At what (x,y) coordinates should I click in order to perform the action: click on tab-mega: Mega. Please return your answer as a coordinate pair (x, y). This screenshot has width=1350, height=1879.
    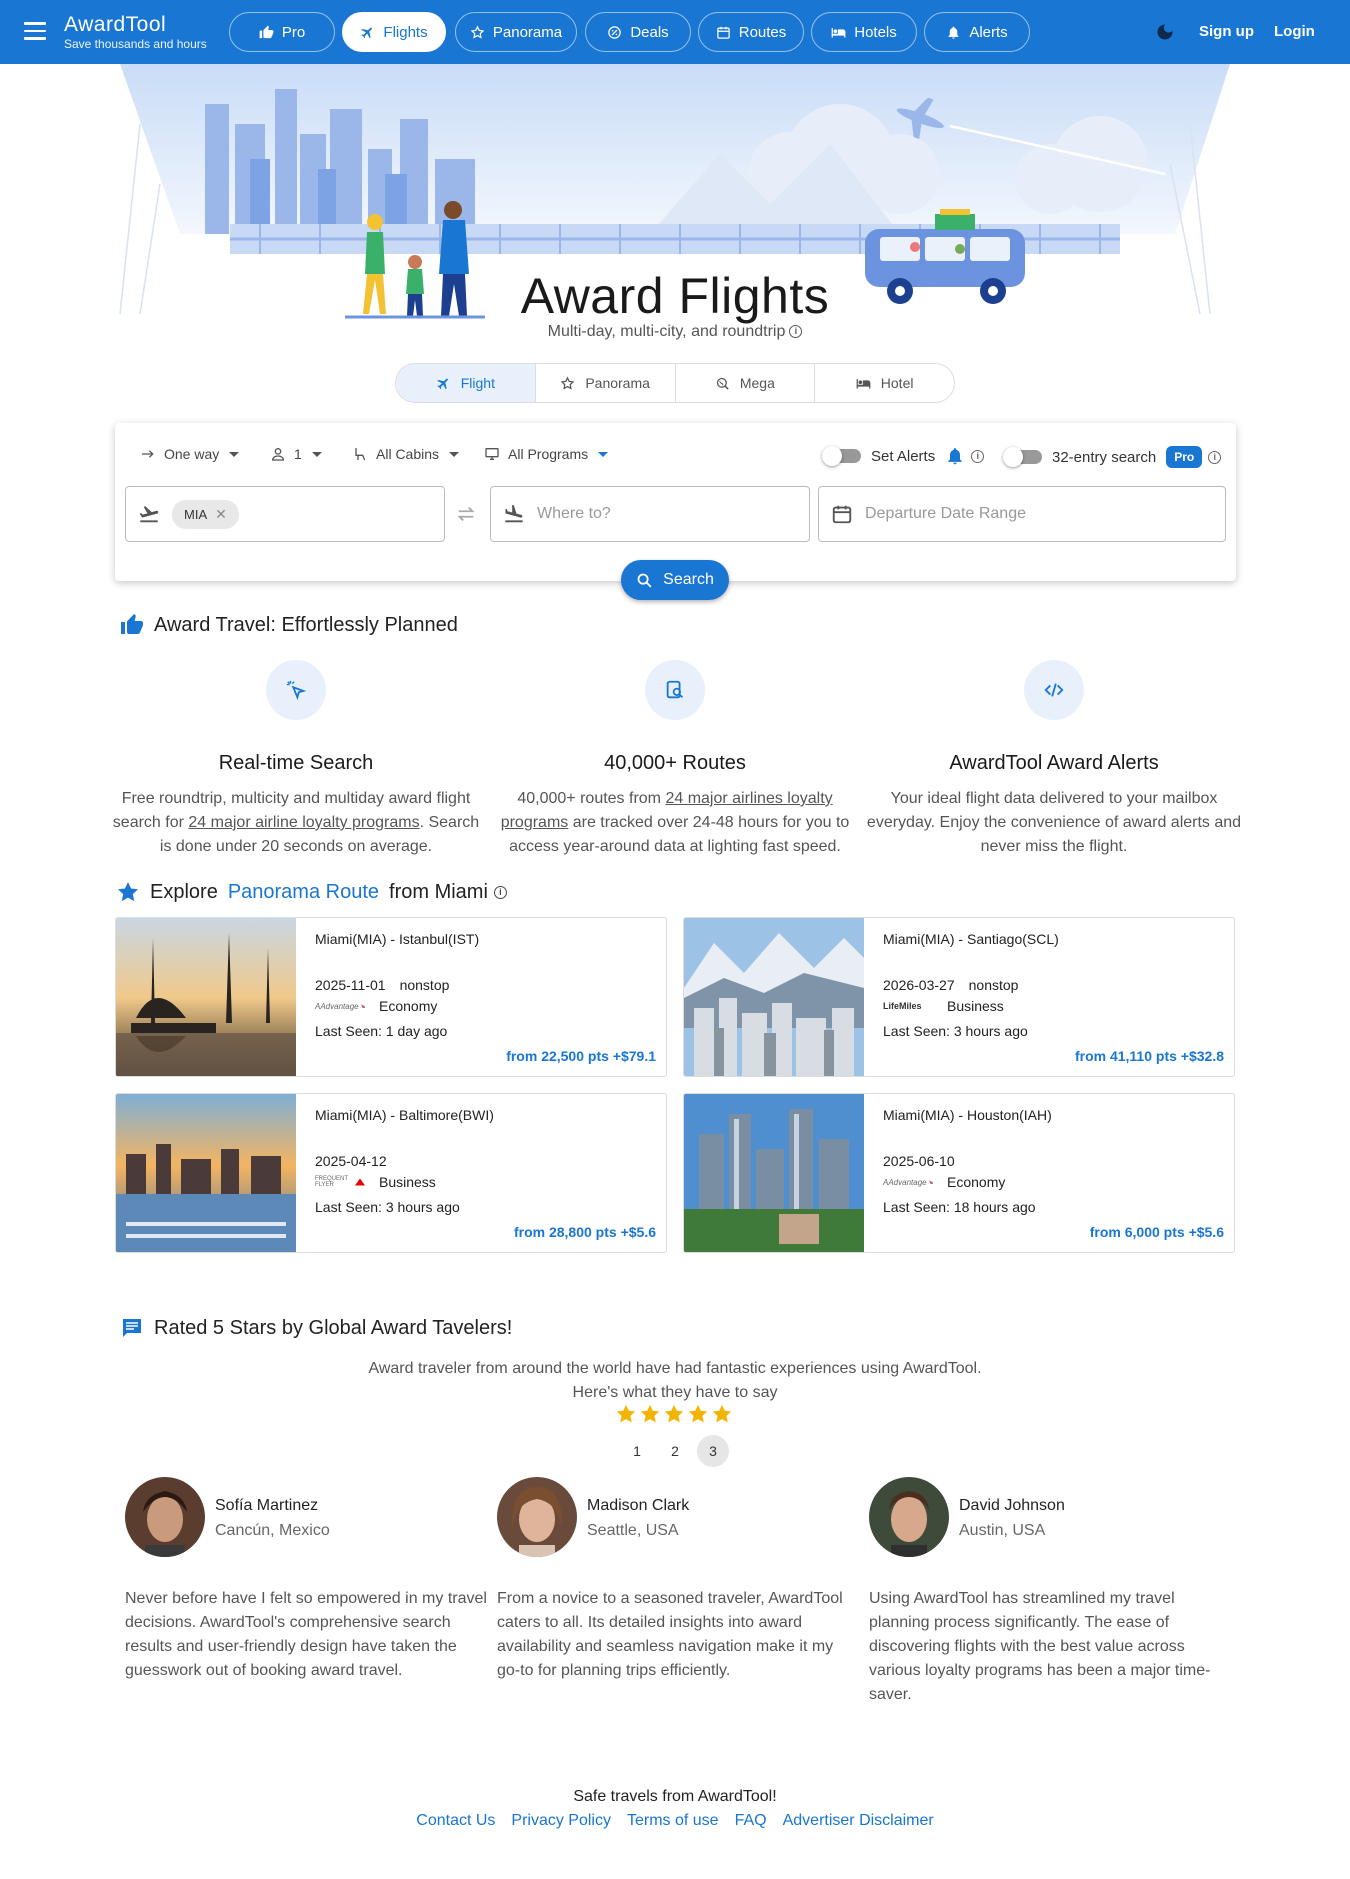
    Looking at the image, I should click on (746, 383).